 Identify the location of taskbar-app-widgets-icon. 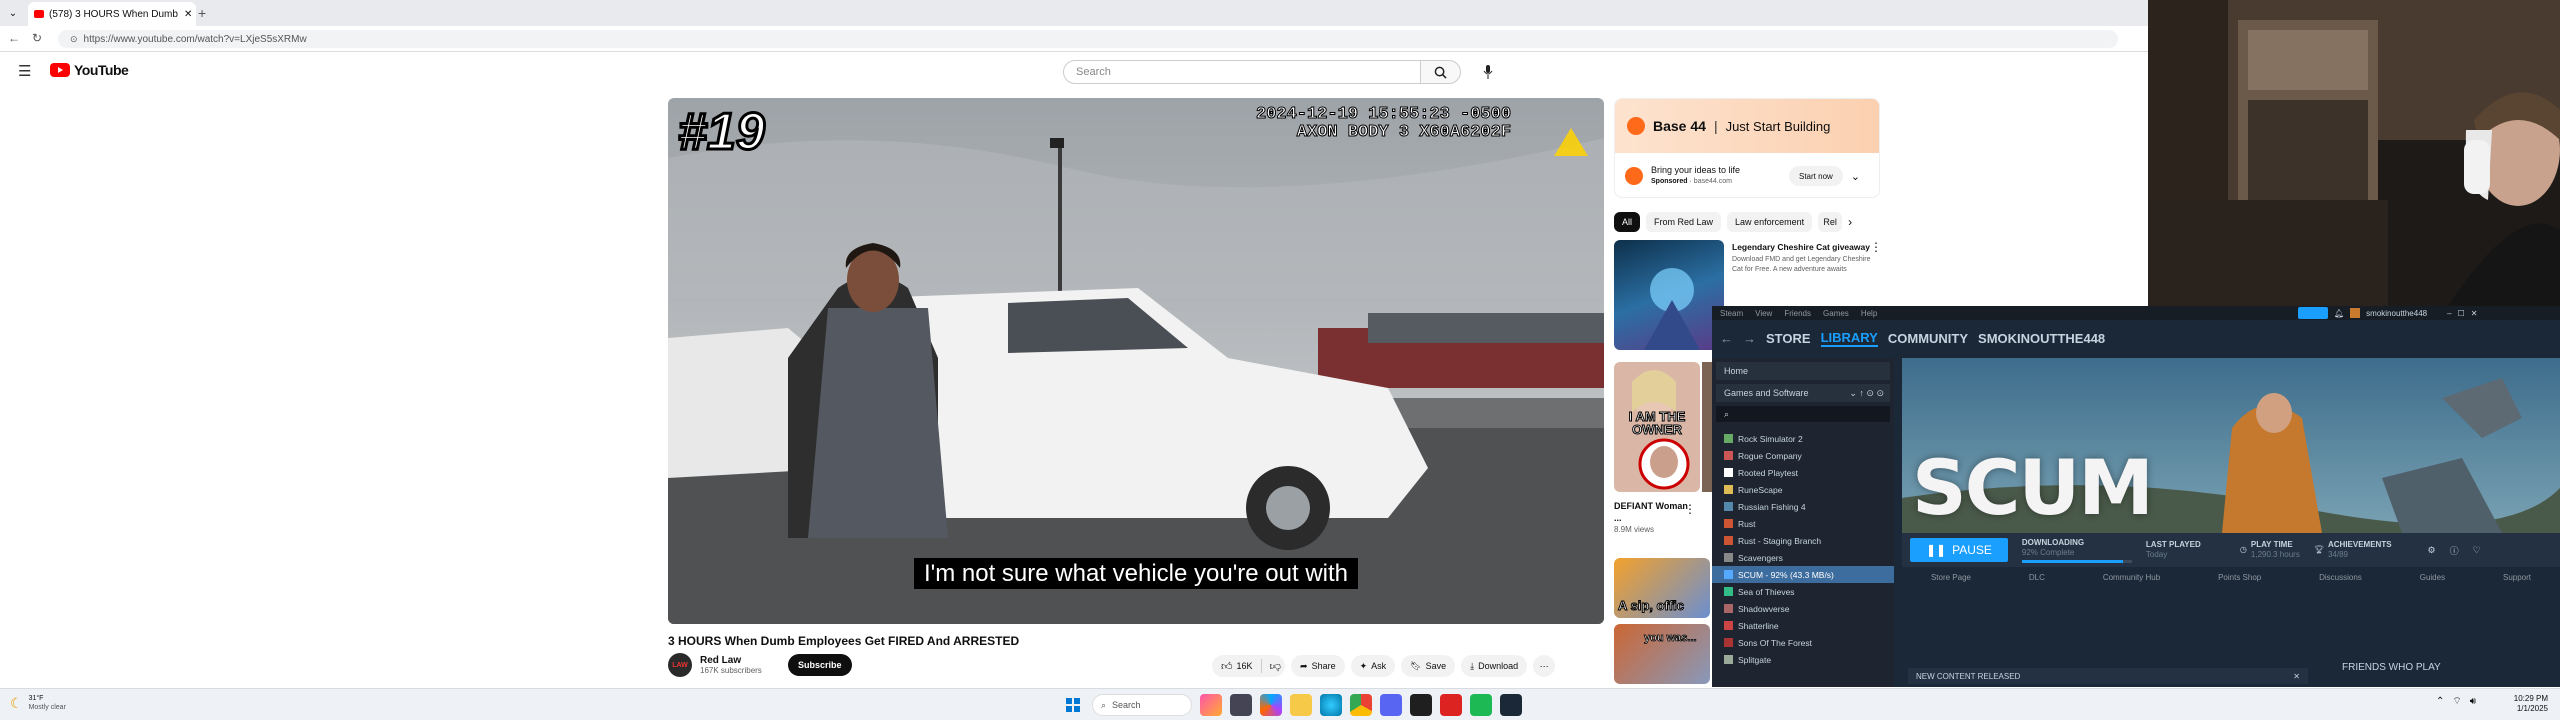
(1211, 705).